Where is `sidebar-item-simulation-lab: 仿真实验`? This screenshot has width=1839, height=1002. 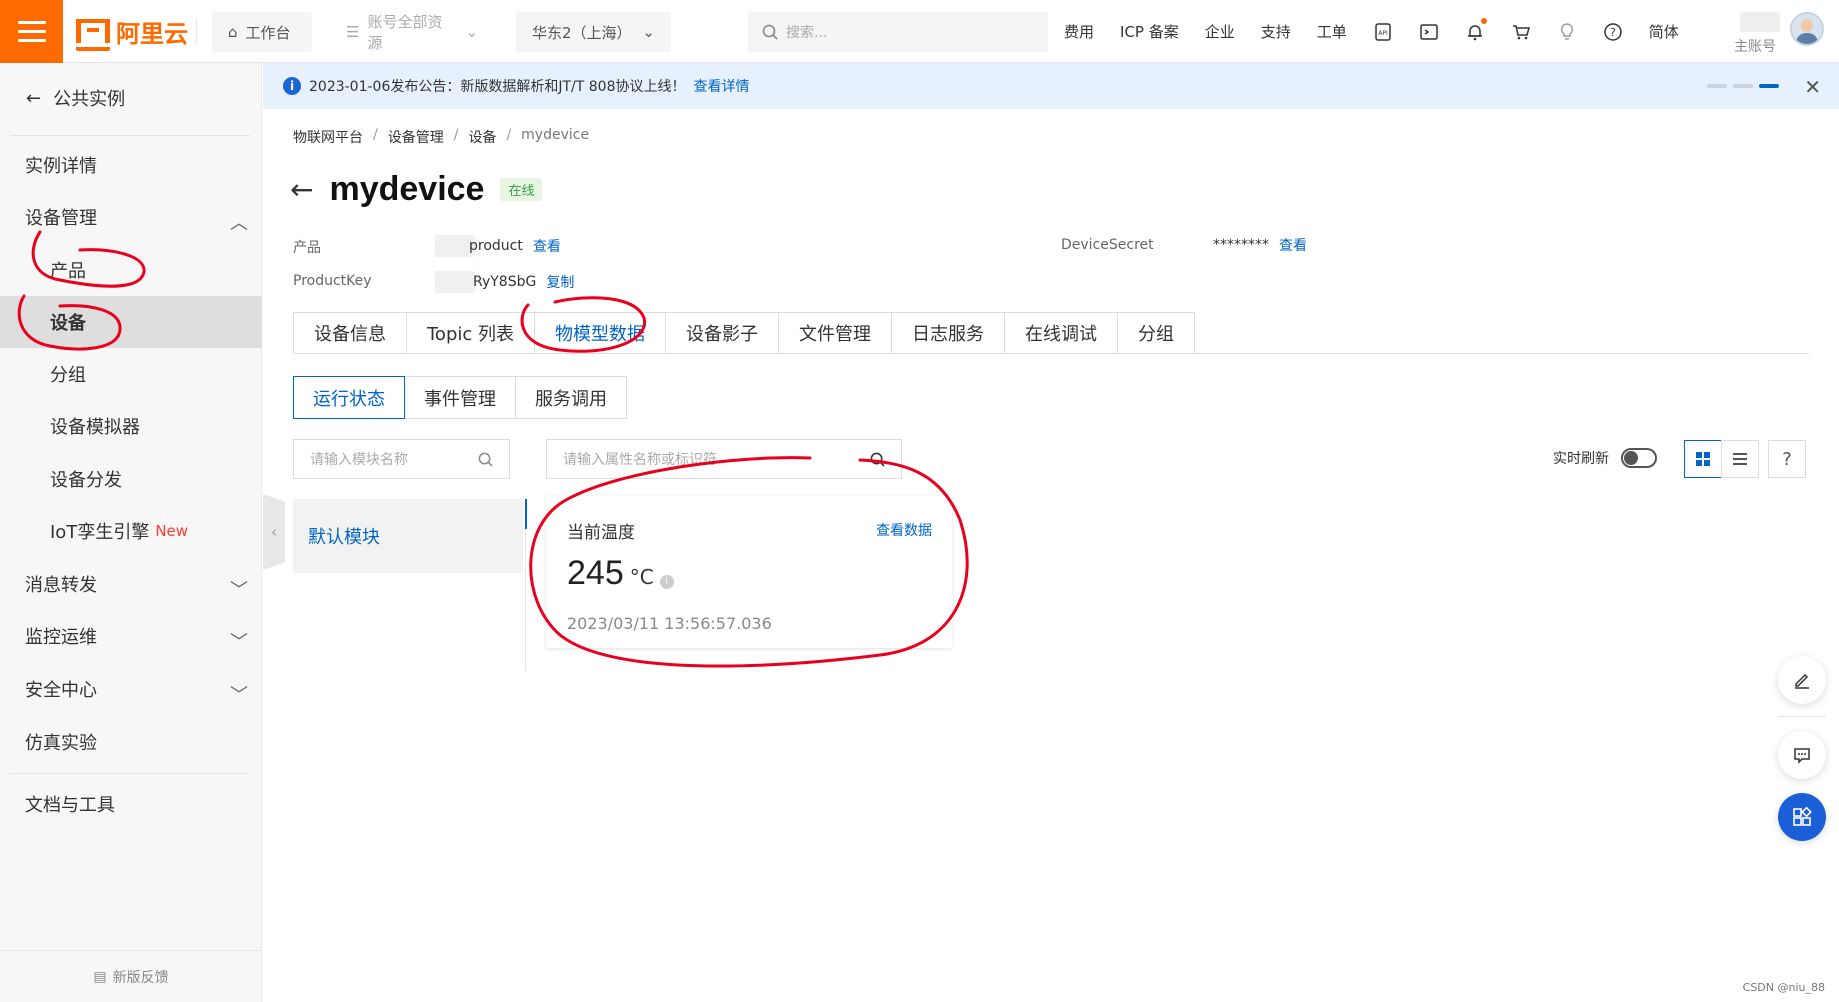 sidebar-item-simulation-lab: 仿真实验 is located at coordinates (131, 742).